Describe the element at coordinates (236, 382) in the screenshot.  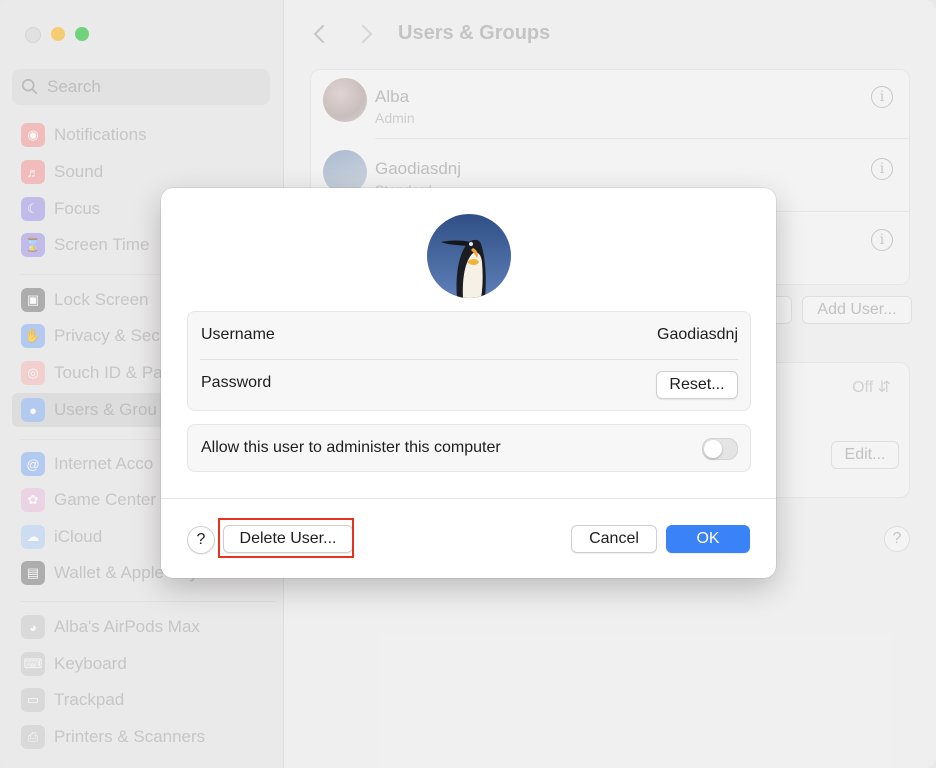
I see `password-label: Password` at that location.